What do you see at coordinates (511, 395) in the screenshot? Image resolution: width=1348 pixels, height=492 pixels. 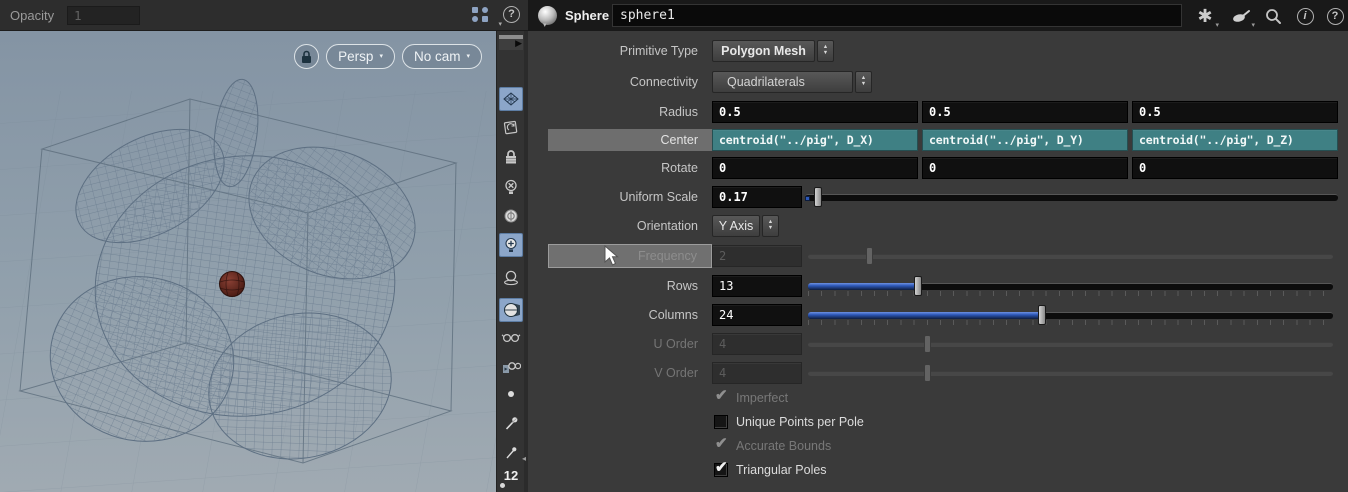 I see `display-points-button` at bounding box center [511, 395].